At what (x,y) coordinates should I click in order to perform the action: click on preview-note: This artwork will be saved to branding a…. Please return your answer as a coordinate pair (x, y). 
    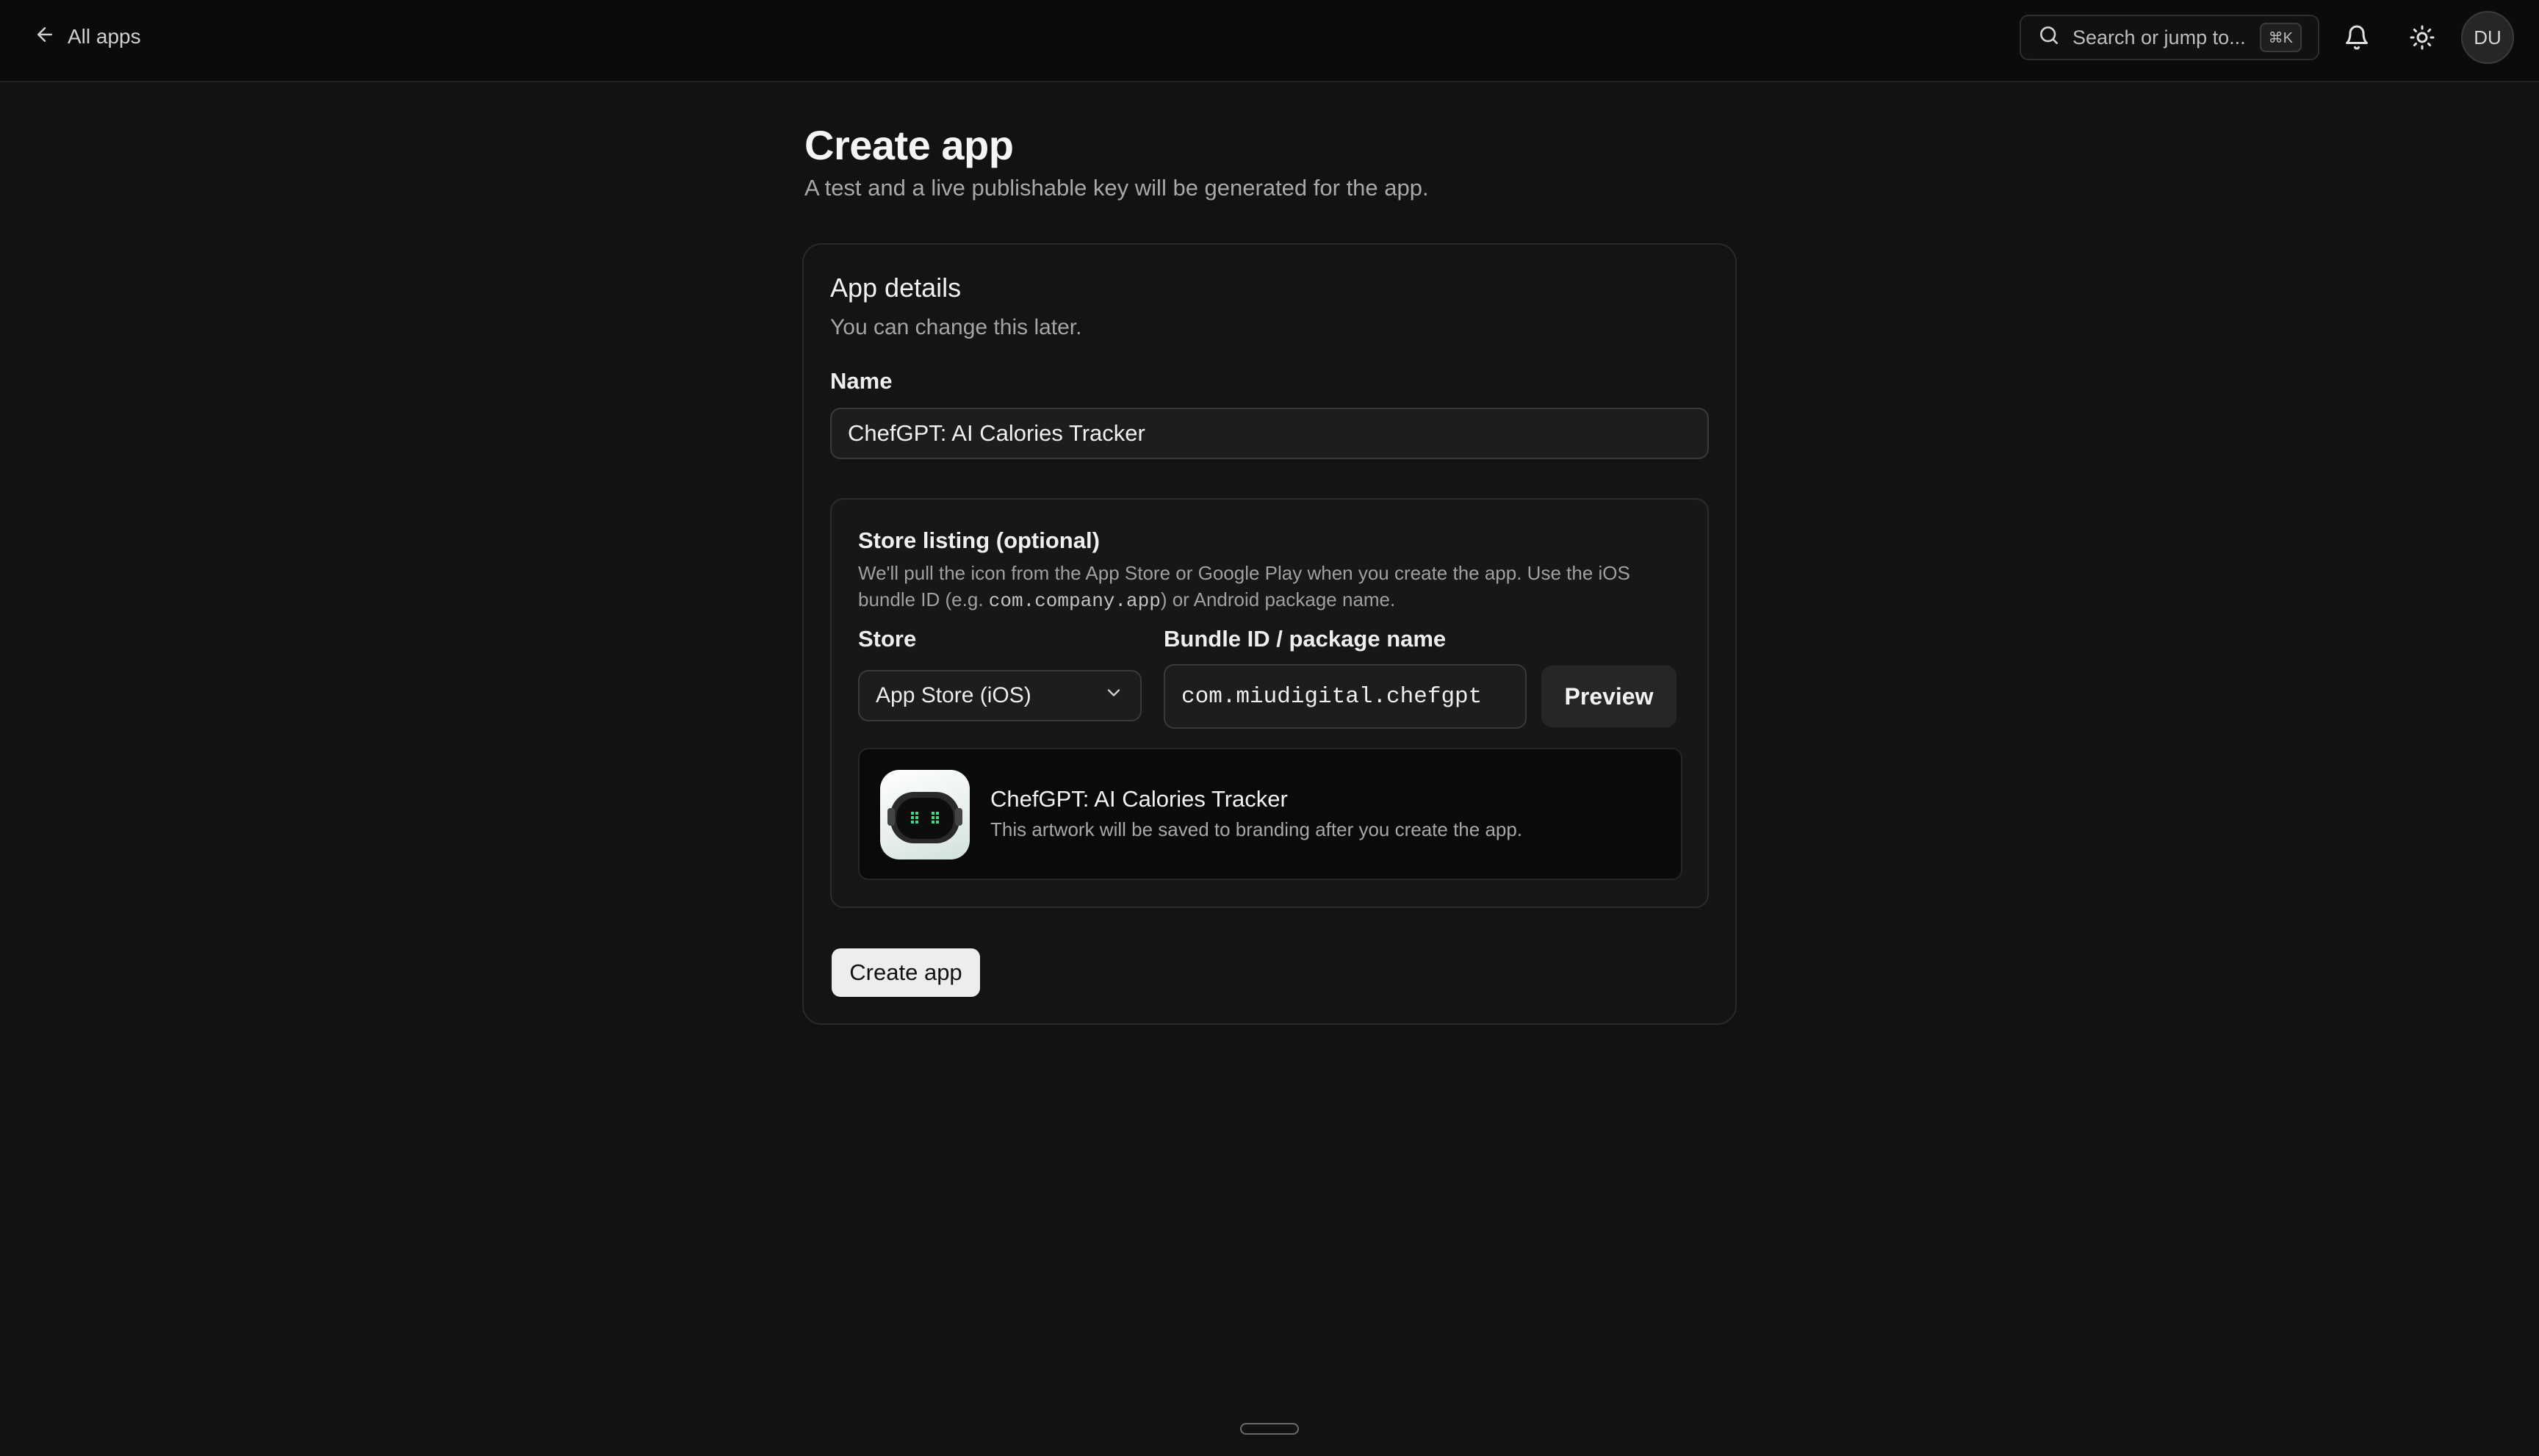
    Looking at the image, I should click on (1256, 829).